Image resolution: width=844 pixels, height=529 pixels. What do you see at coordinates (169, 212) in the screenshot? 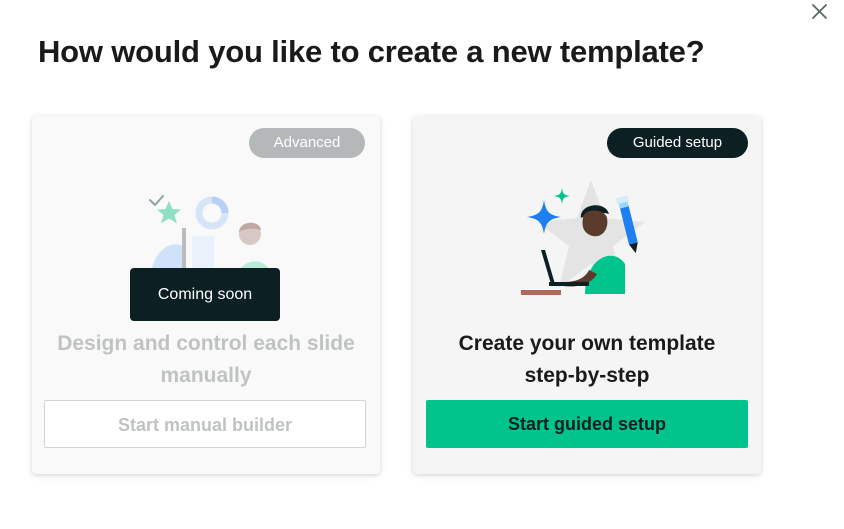
I see `star-icon` at bounding box center [169, 212].